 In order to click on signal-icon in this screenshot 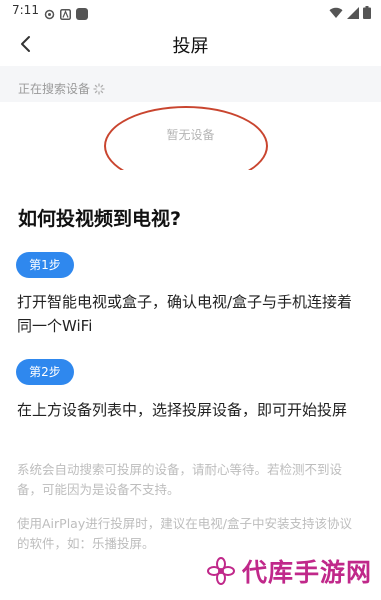, I will do `click(353, 13)`.